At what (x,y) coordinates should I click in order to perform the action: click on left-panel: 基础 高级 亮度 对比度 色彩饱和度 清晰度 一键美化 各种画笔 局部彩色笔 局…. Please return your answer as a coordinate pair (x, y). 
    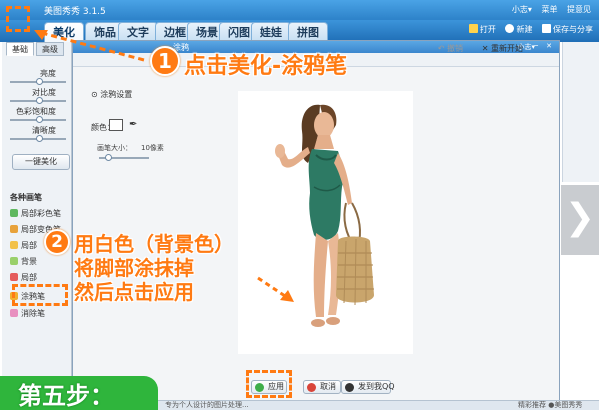
    Looking at the image, I should click on (37, 226).